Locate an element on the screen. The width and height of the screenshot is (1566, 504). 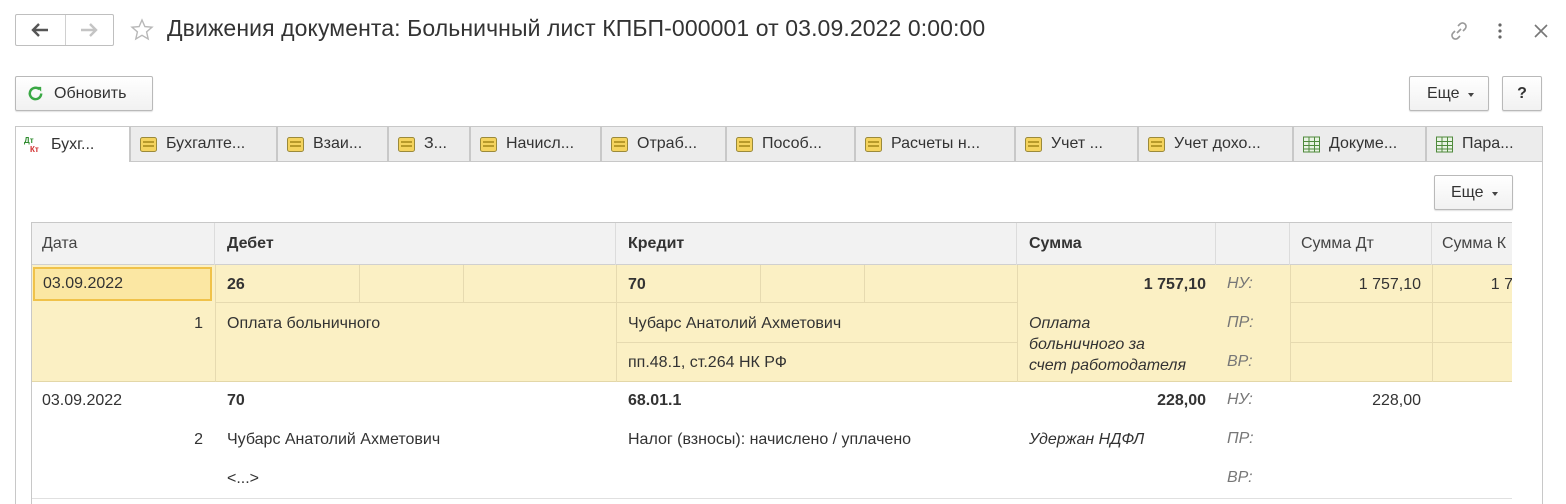
arrow-left-icon is located at coordinates (40, 30).